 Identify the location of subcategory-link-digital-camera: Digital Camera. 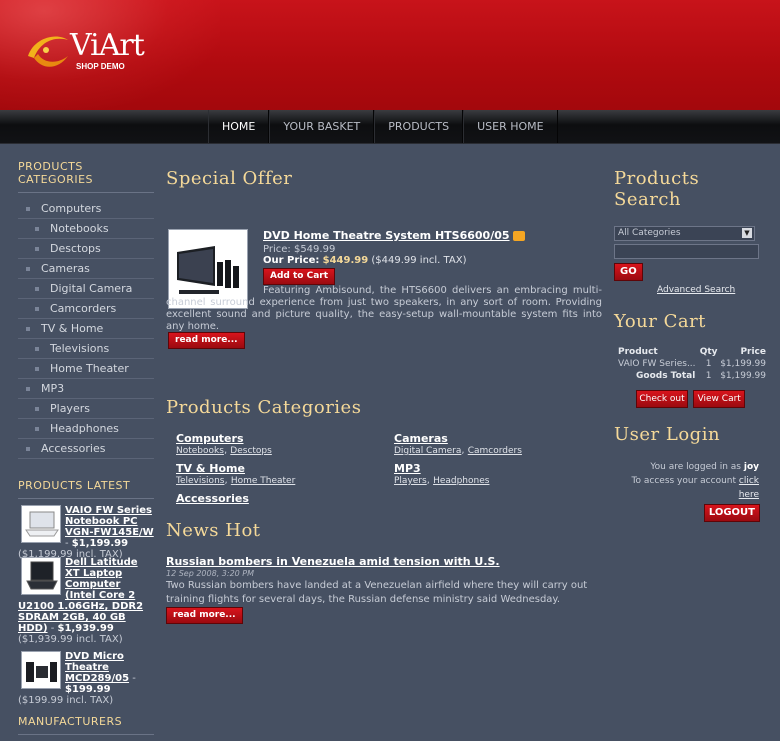
(427, 451).